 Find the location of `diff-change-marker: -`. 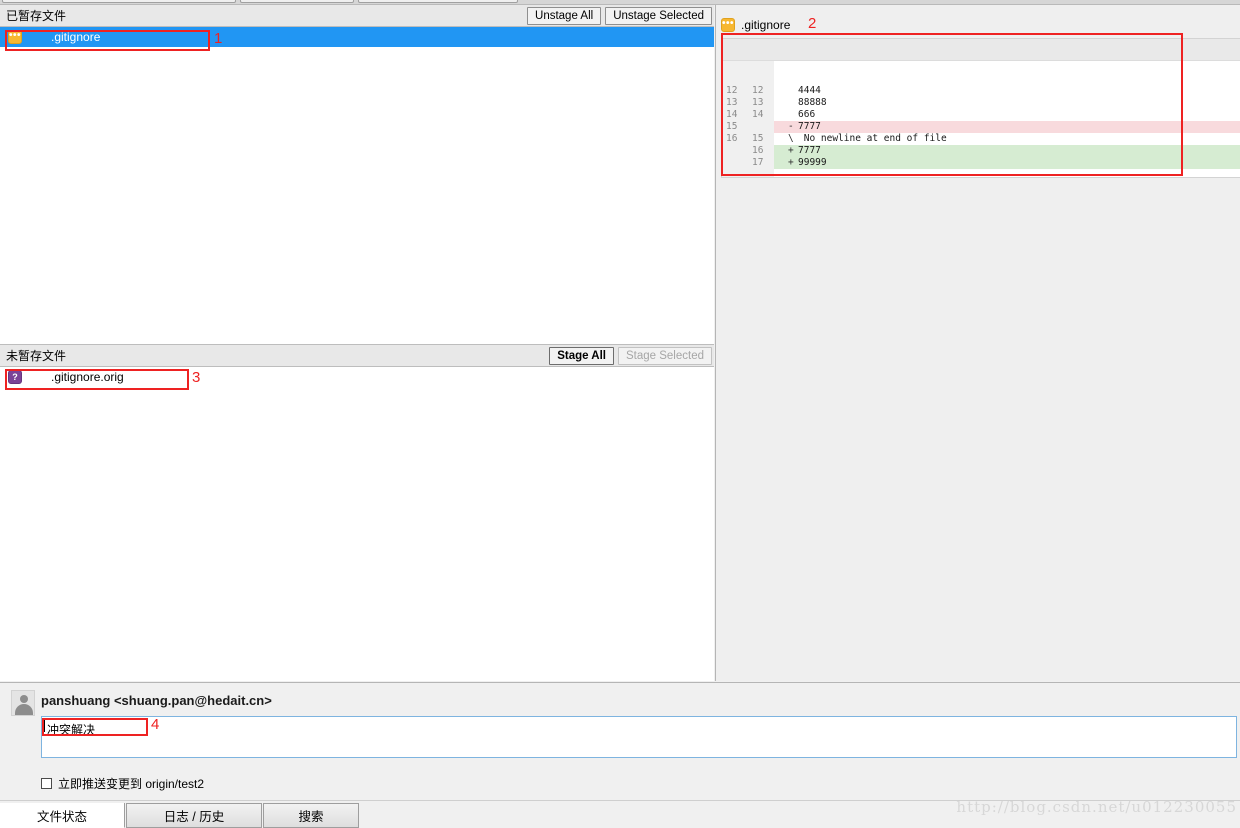

diff-change-marker: - is located at coordinates (791, 126).